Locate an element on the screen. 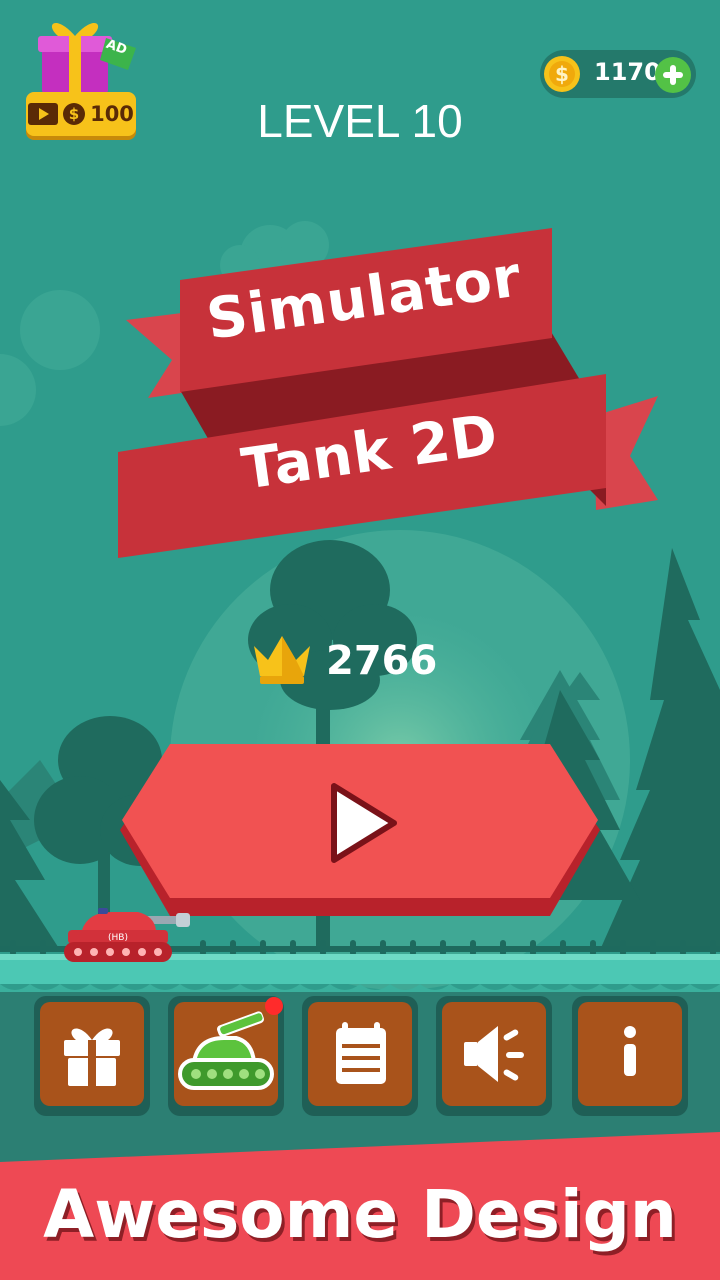  best-score: 2766 is located at coordinates (382, 661).